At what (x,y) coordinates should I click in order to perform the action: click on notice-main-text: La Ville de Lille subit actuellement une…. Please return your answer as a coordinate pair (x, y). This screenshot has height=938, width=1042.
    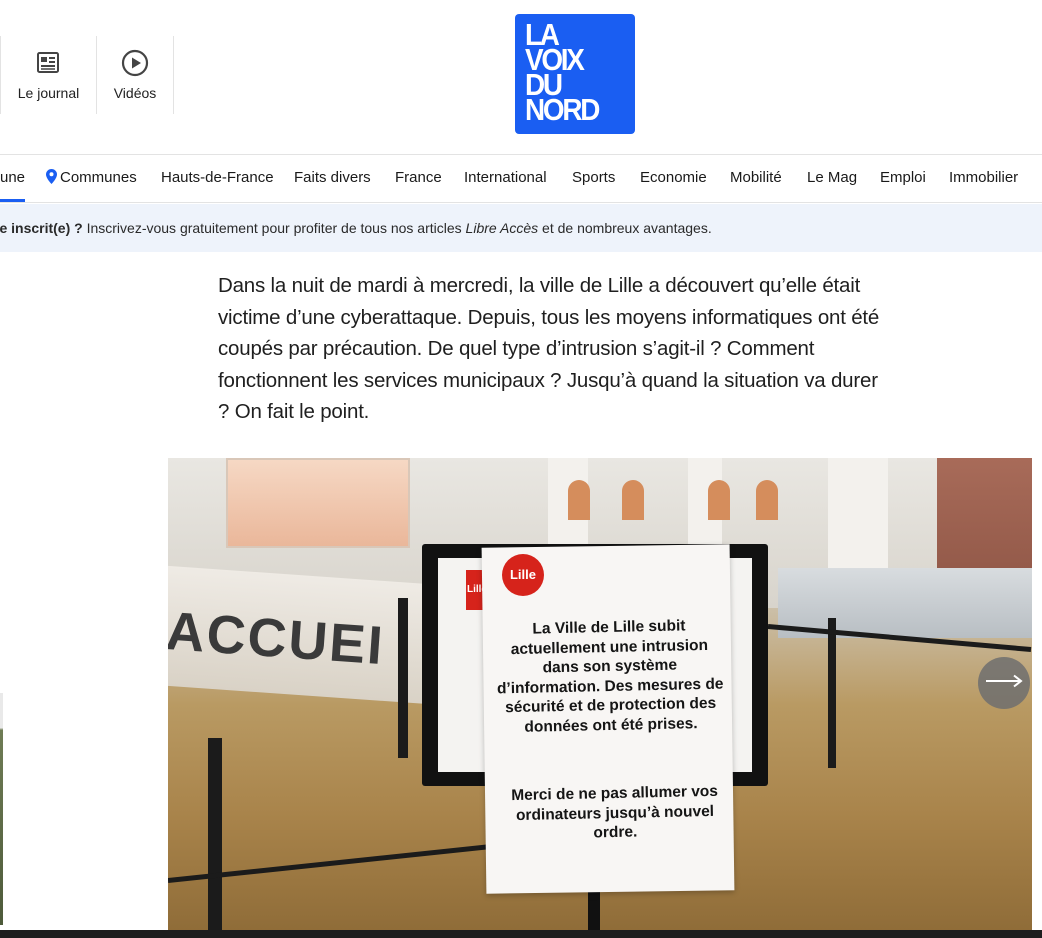
    Looking at the image, I should click on (610, 676).